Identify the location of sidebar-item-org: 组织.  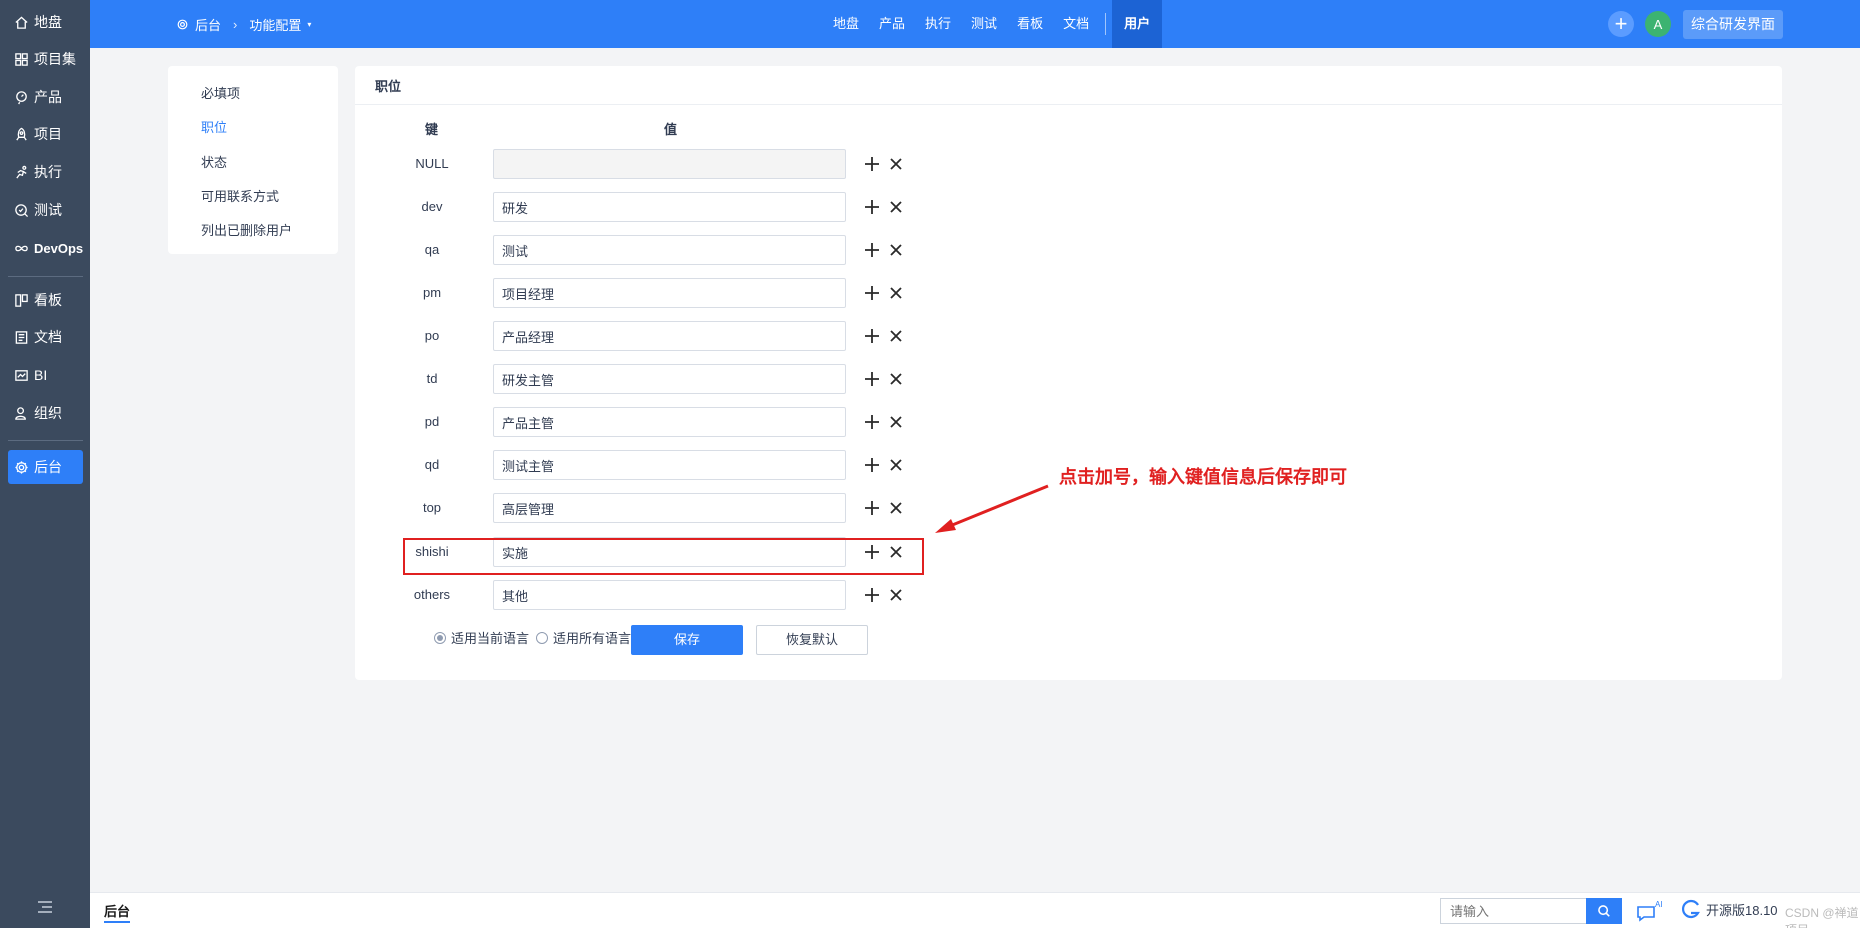
(45, 413).